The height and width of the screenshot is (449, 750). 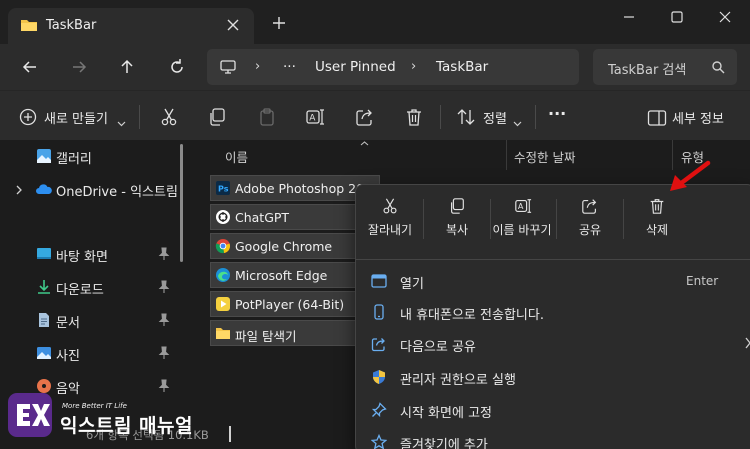 What do you see at coordinates (698, 117) in the screenshot?
I see `details-button: 세부 정보` at bounding box center [698, 117].